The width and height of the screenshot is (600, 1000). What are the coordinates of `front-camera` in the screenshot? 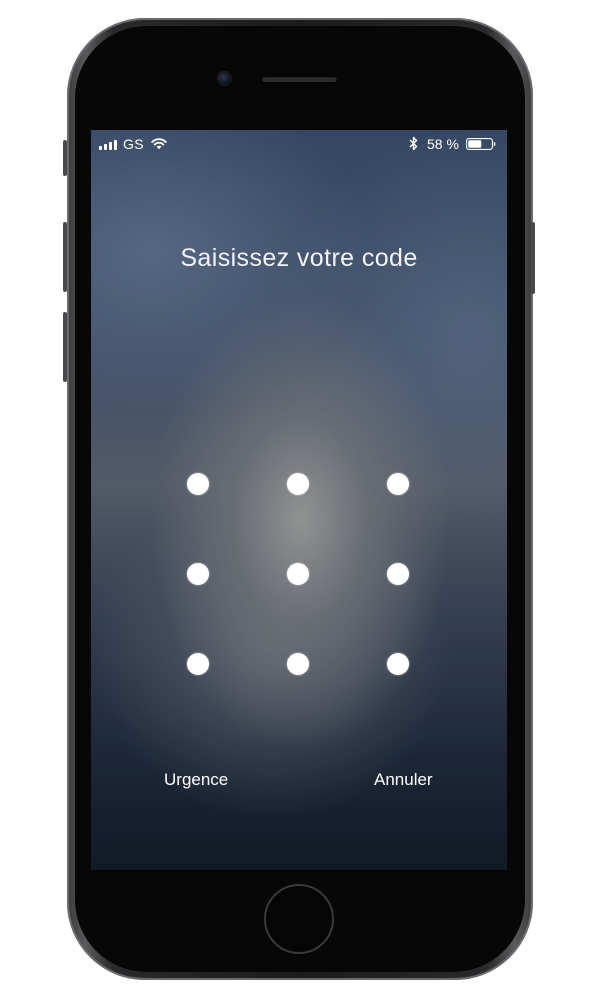 It's located at (224, 78).